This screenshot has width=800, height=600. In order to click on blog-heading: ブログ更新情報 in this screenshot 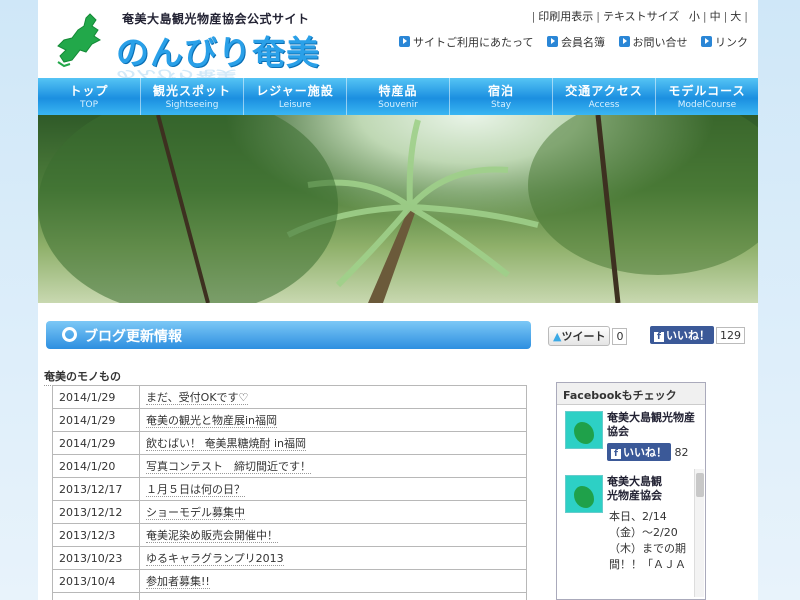, I will do `click(133, 337)`.